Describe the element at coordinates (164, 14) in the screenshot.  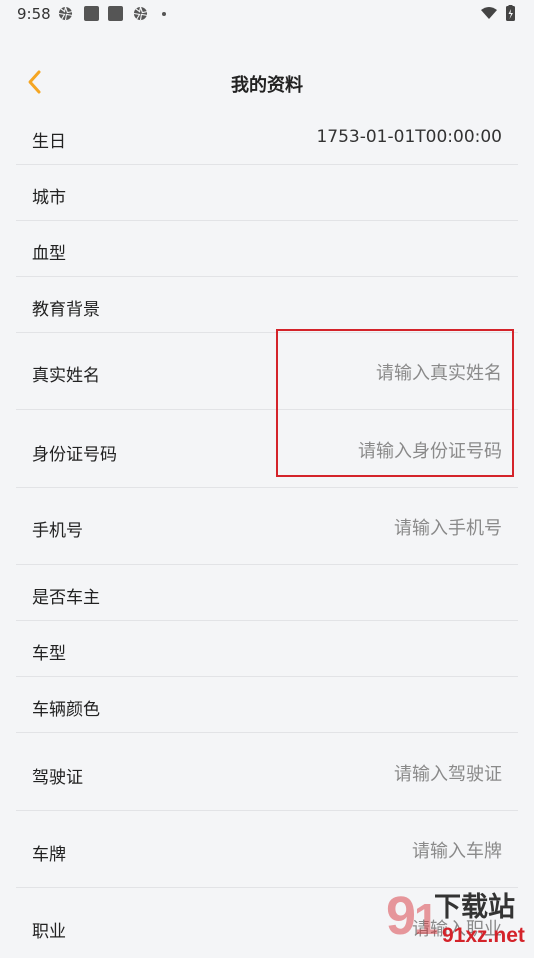
I see `more-notifications-icon` at that location.